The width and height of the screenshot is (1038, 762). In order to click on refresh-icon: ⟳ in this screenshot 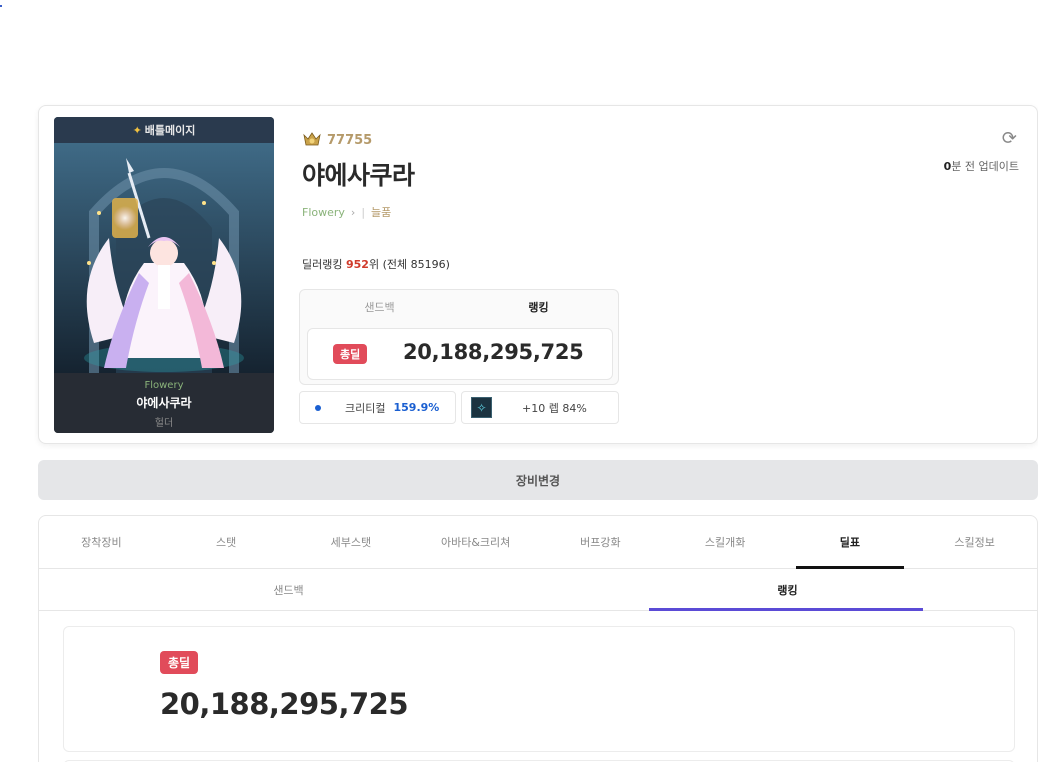, I will do `click(1009, 138)`.